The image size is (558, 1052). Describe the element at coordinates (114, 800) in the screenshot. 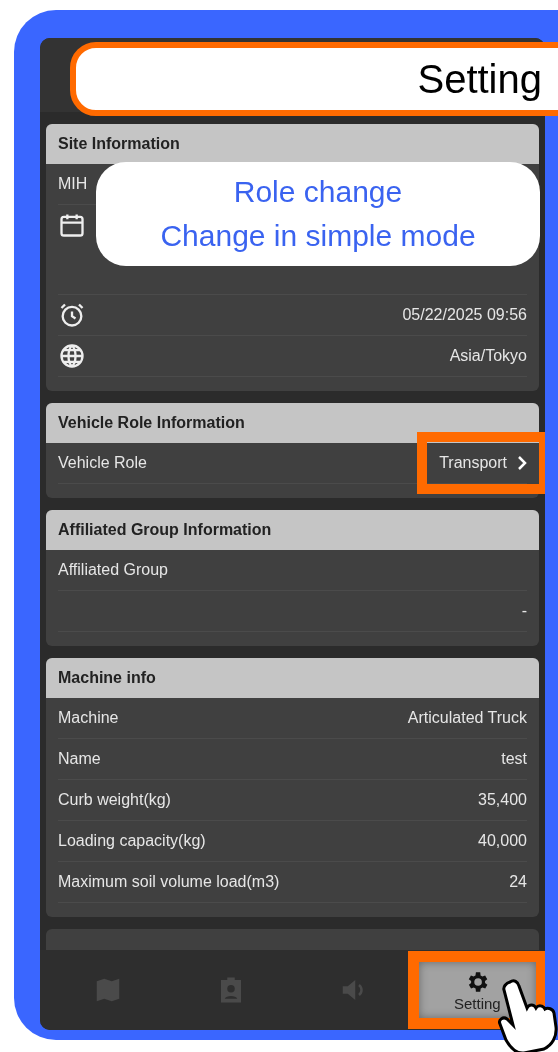

I see `row-label: Curb weight(kg)` at that location.